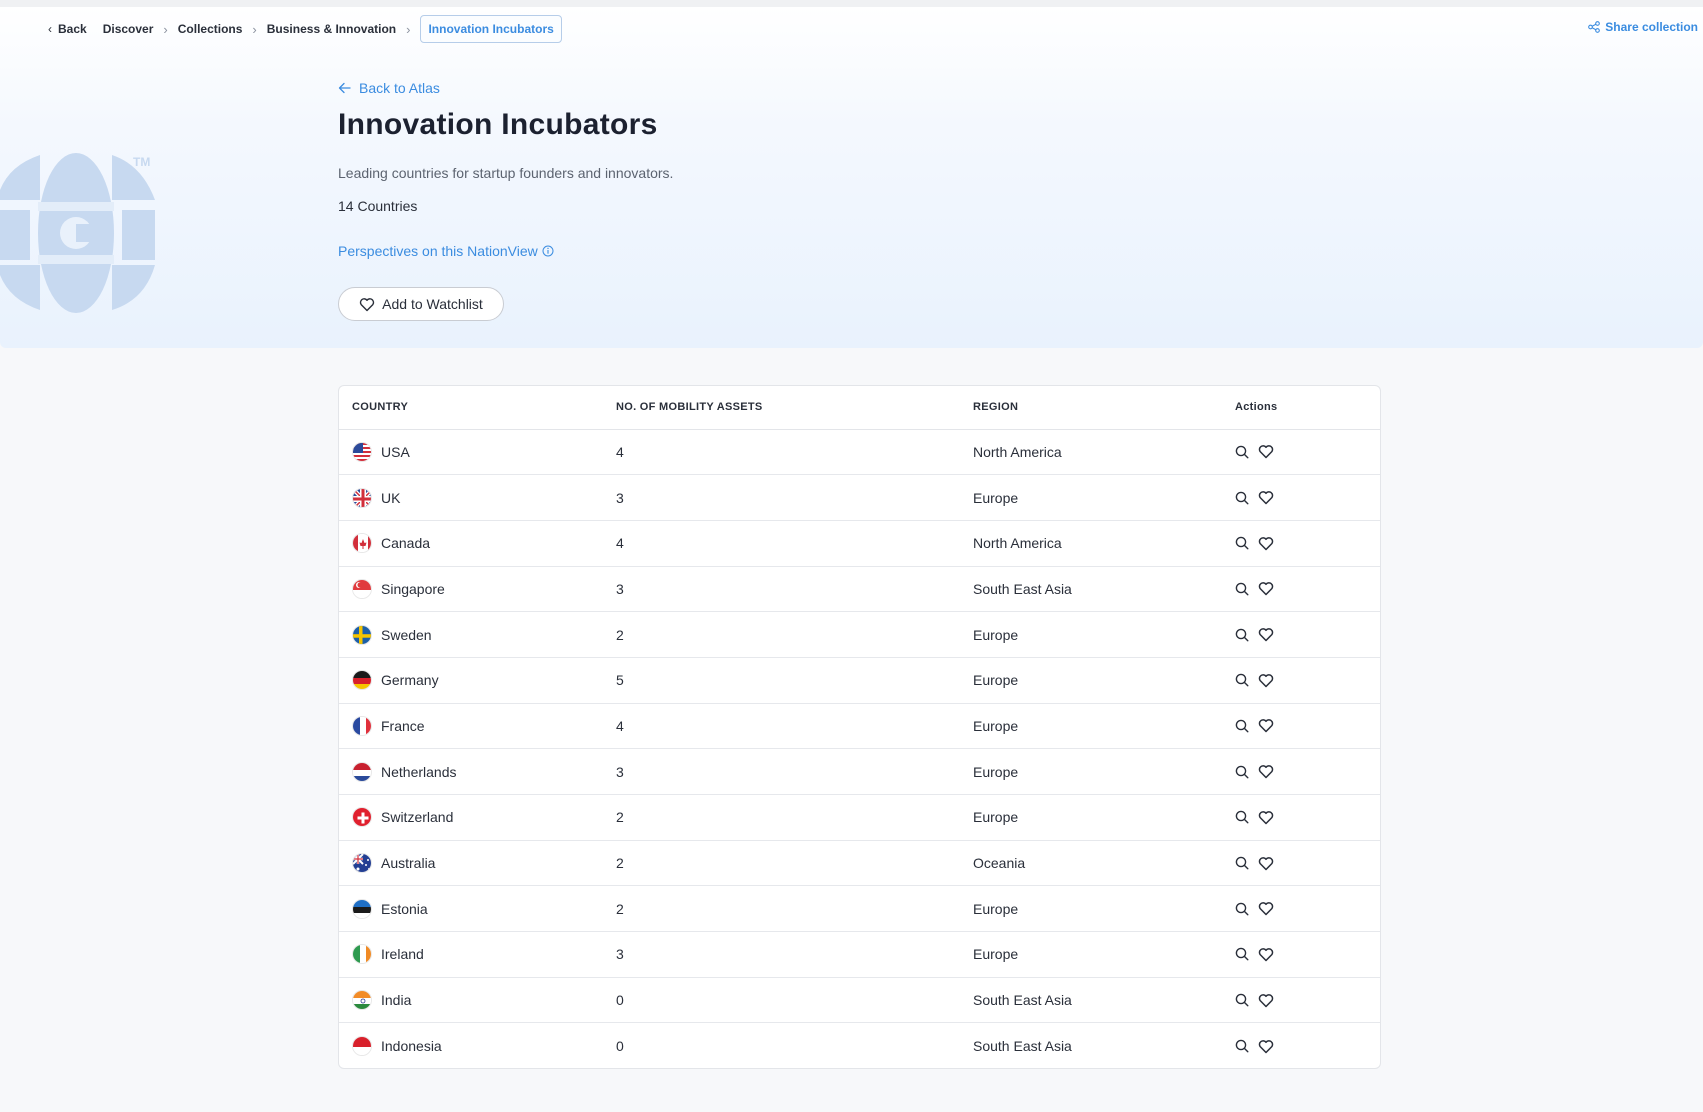  I want to click on breadcrumb-business-innovation: Business & Innovation, so click(331, 29).